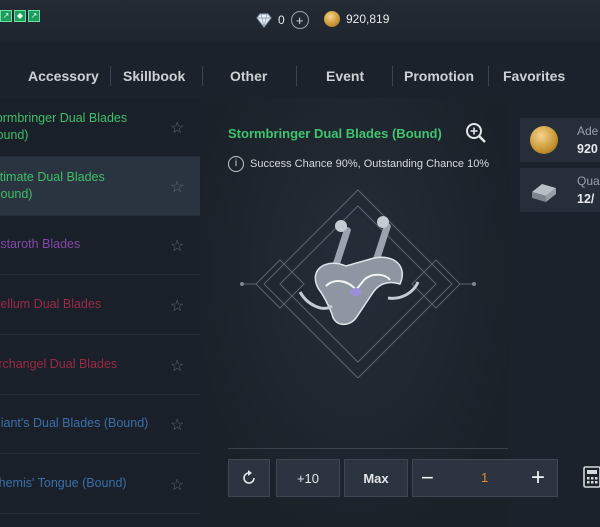 The width and height of the screenshot is (600, 527). Describe the element at coordinates (154, 76) in the screenshot. I see `tab-skillbook: Skillbook` at that location.